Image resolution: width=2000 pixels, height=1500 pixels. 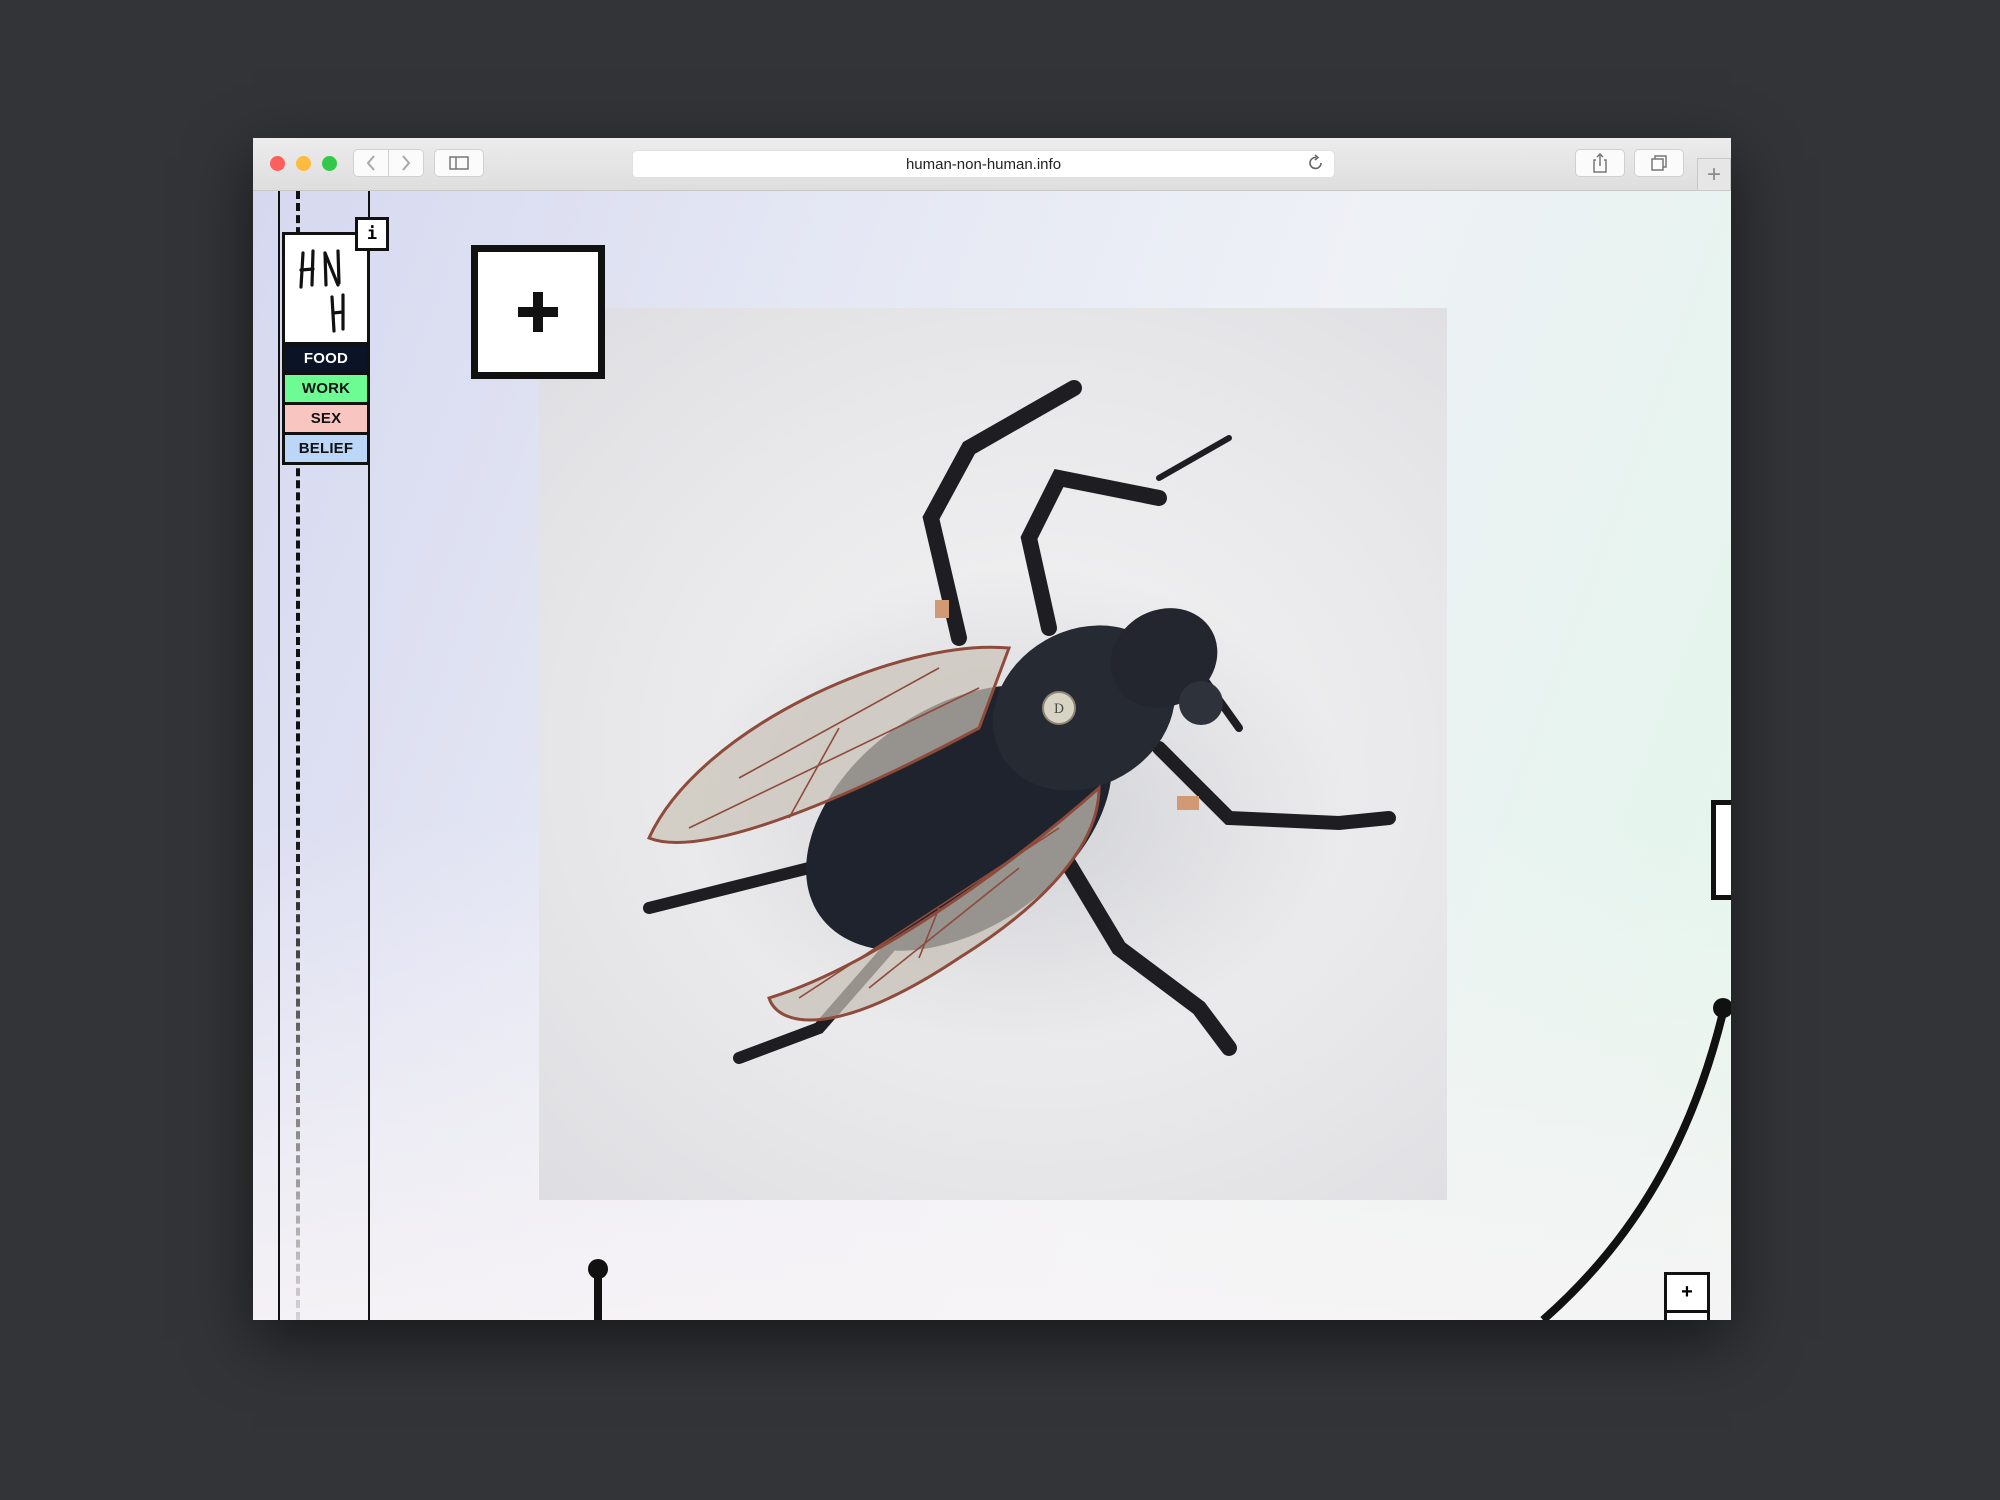 I want to click on url-text: human-non-human.info, so click(x=983, y=164).